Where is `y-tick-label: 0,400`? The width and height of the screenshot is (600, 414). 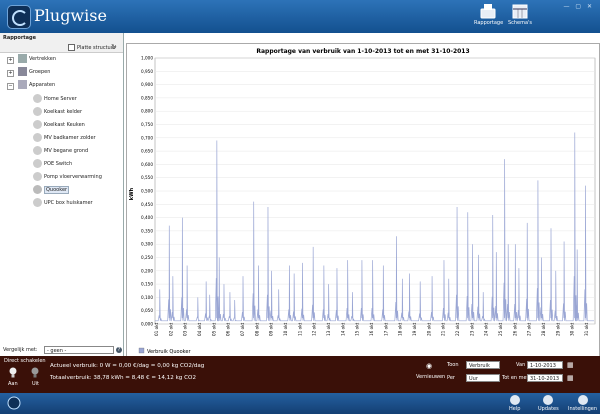
y-tick-label: 0,400 is located at coordinates (147, 217).